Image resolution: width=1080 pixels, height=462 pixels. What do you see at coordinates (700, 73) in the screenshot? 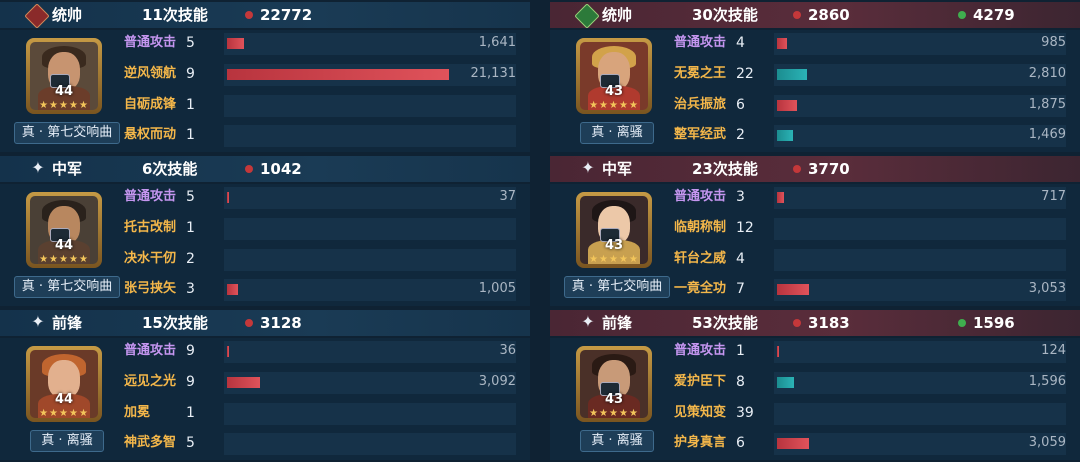
I see `skill-name: 无冕之王` at bounding box center [700, 73].